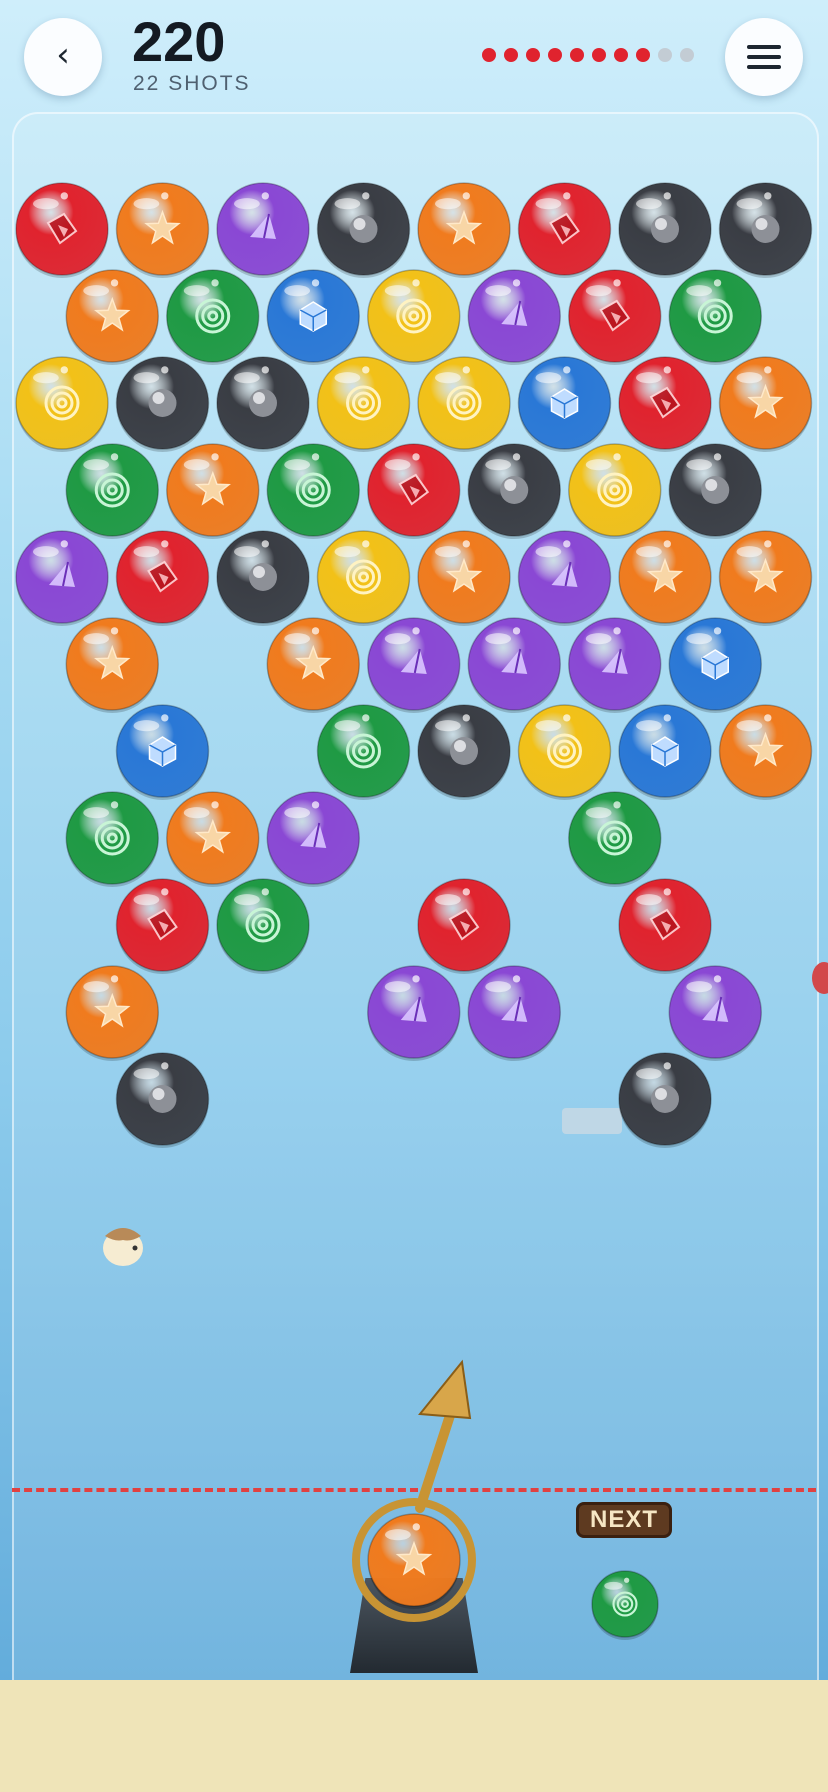  Describe the element at coordinates (414, 1490) in the screenshot. I see `danger-line` at that location.